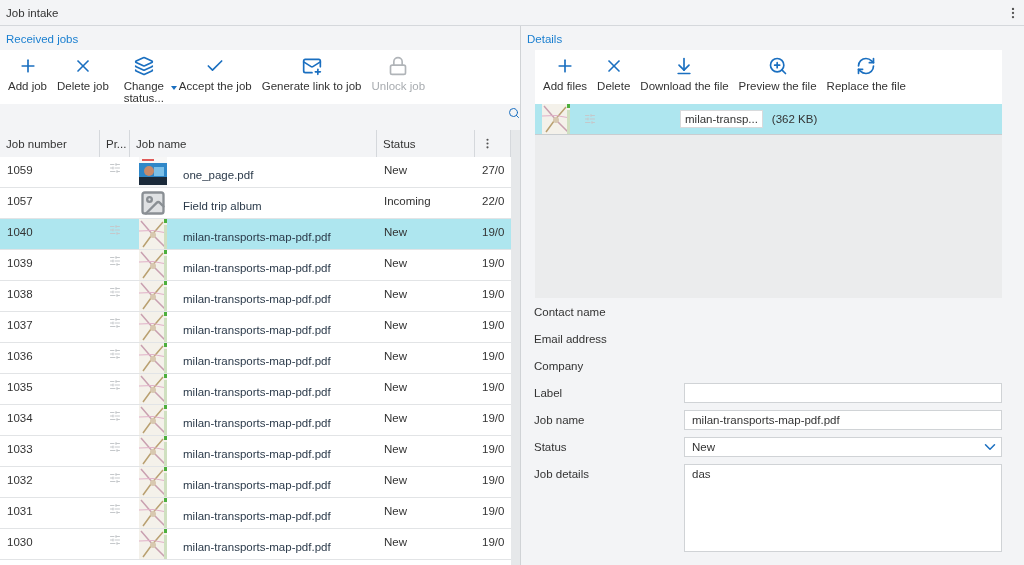 This screenshot has width=1024, height=565. Describe the element at coordinates (560, 420) in the screenshot. I see `field-label: Job name` at that location.